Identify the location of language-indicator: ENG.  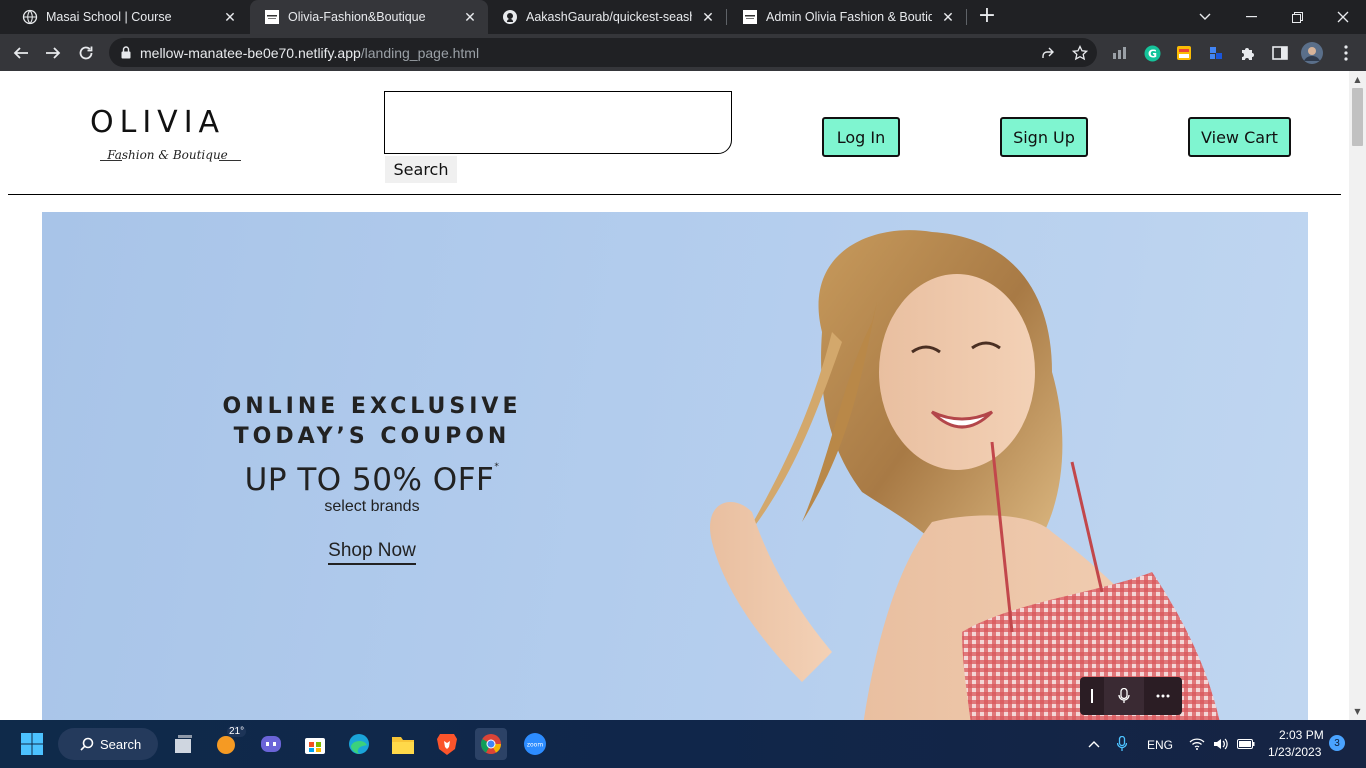
(1160, 745).